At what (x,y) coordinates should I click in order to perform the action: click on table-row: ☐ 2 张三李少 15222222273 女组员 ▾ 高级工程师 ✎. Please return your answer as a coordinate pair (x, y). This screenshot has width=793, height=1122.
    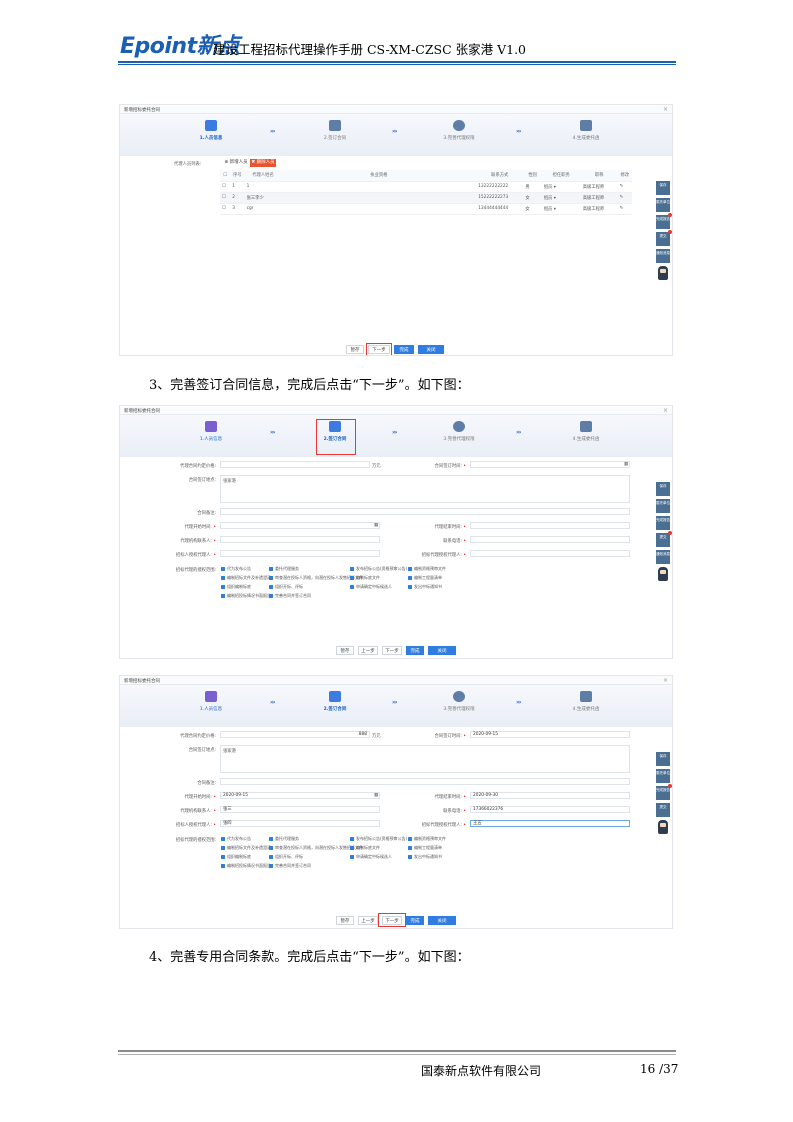
    Looking at the image, I should click on (426, 198).